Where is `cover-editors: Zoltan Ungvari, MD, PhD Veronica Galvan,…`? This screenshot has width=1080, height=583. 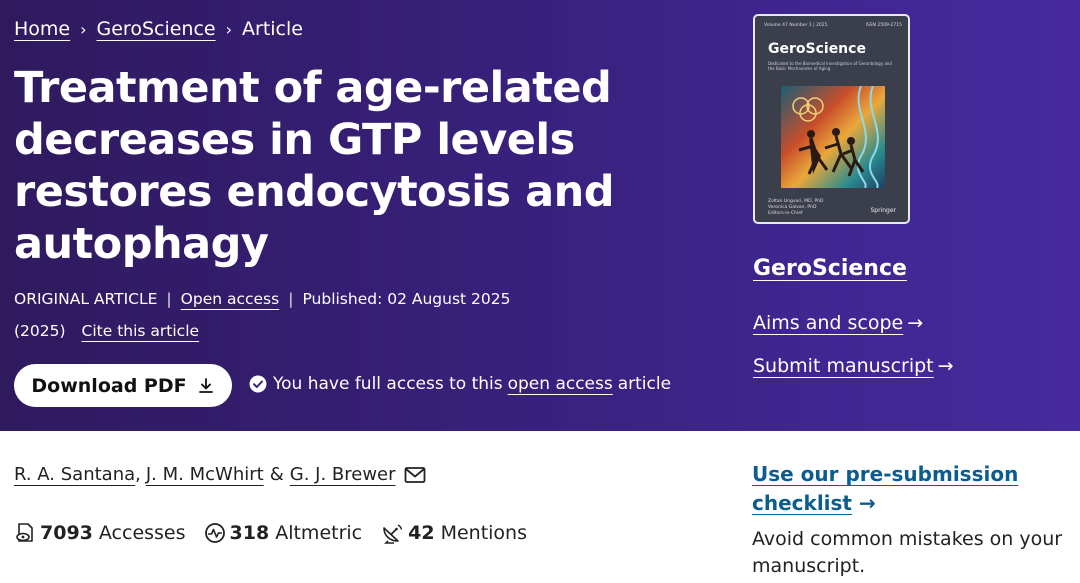 cover-editors: Zoltan Ungvari, MD, PhD Veronica Galvan,… is located at coordinates (796, 207).